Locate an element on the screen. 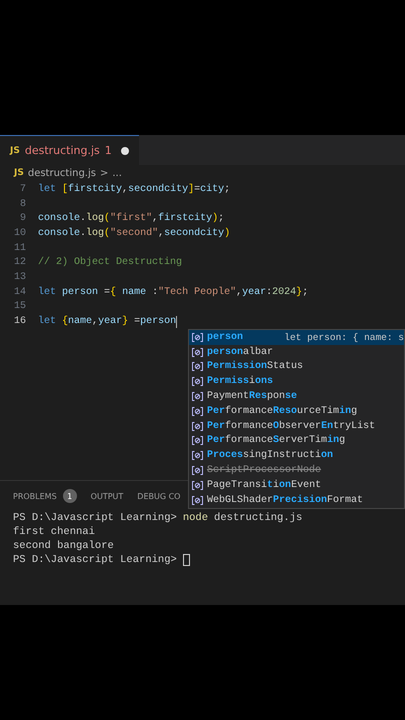  tab-label: destructing.js is located at coordinates (62, 150).